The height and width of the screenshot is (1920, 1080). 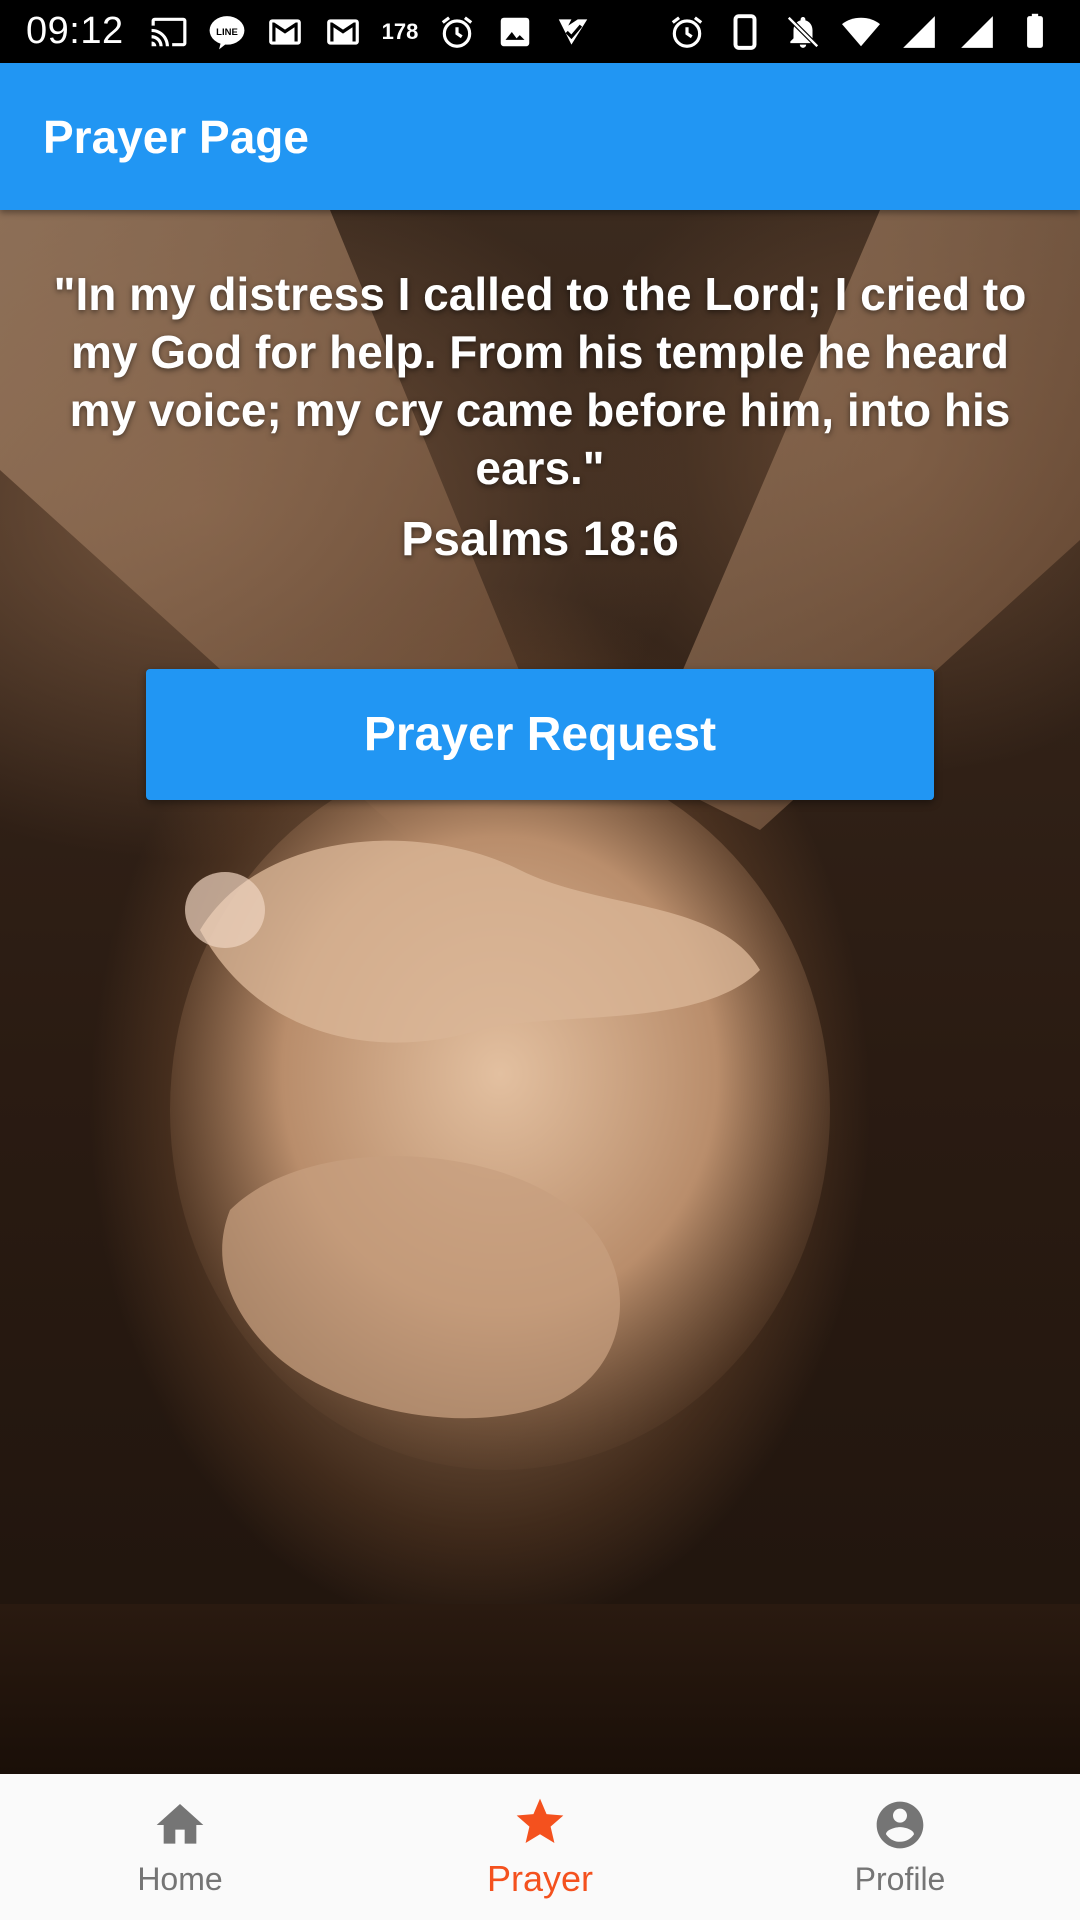 What do you see at coordinates (540, 1878) in the screenshot?
I see `nav-label-prayer: Prayer` at bounding box center [540, 1878].